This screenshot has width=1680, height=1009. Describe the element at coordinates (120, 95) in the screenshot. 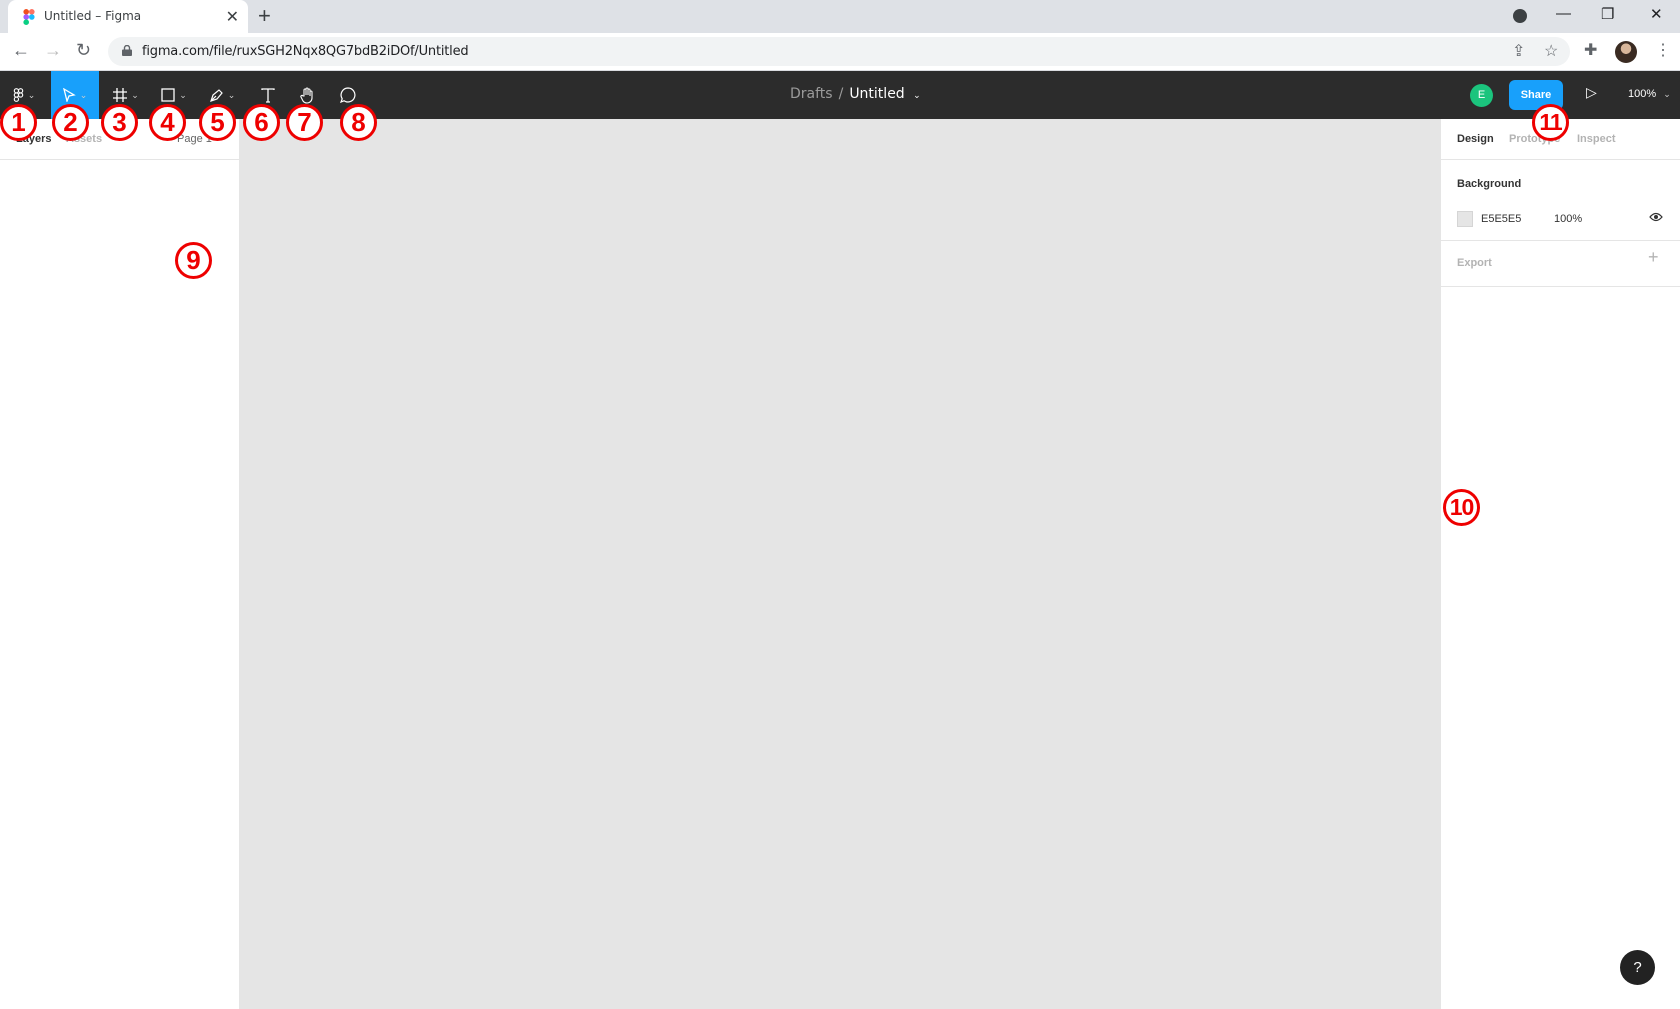

I see `frame-icon` at that location.